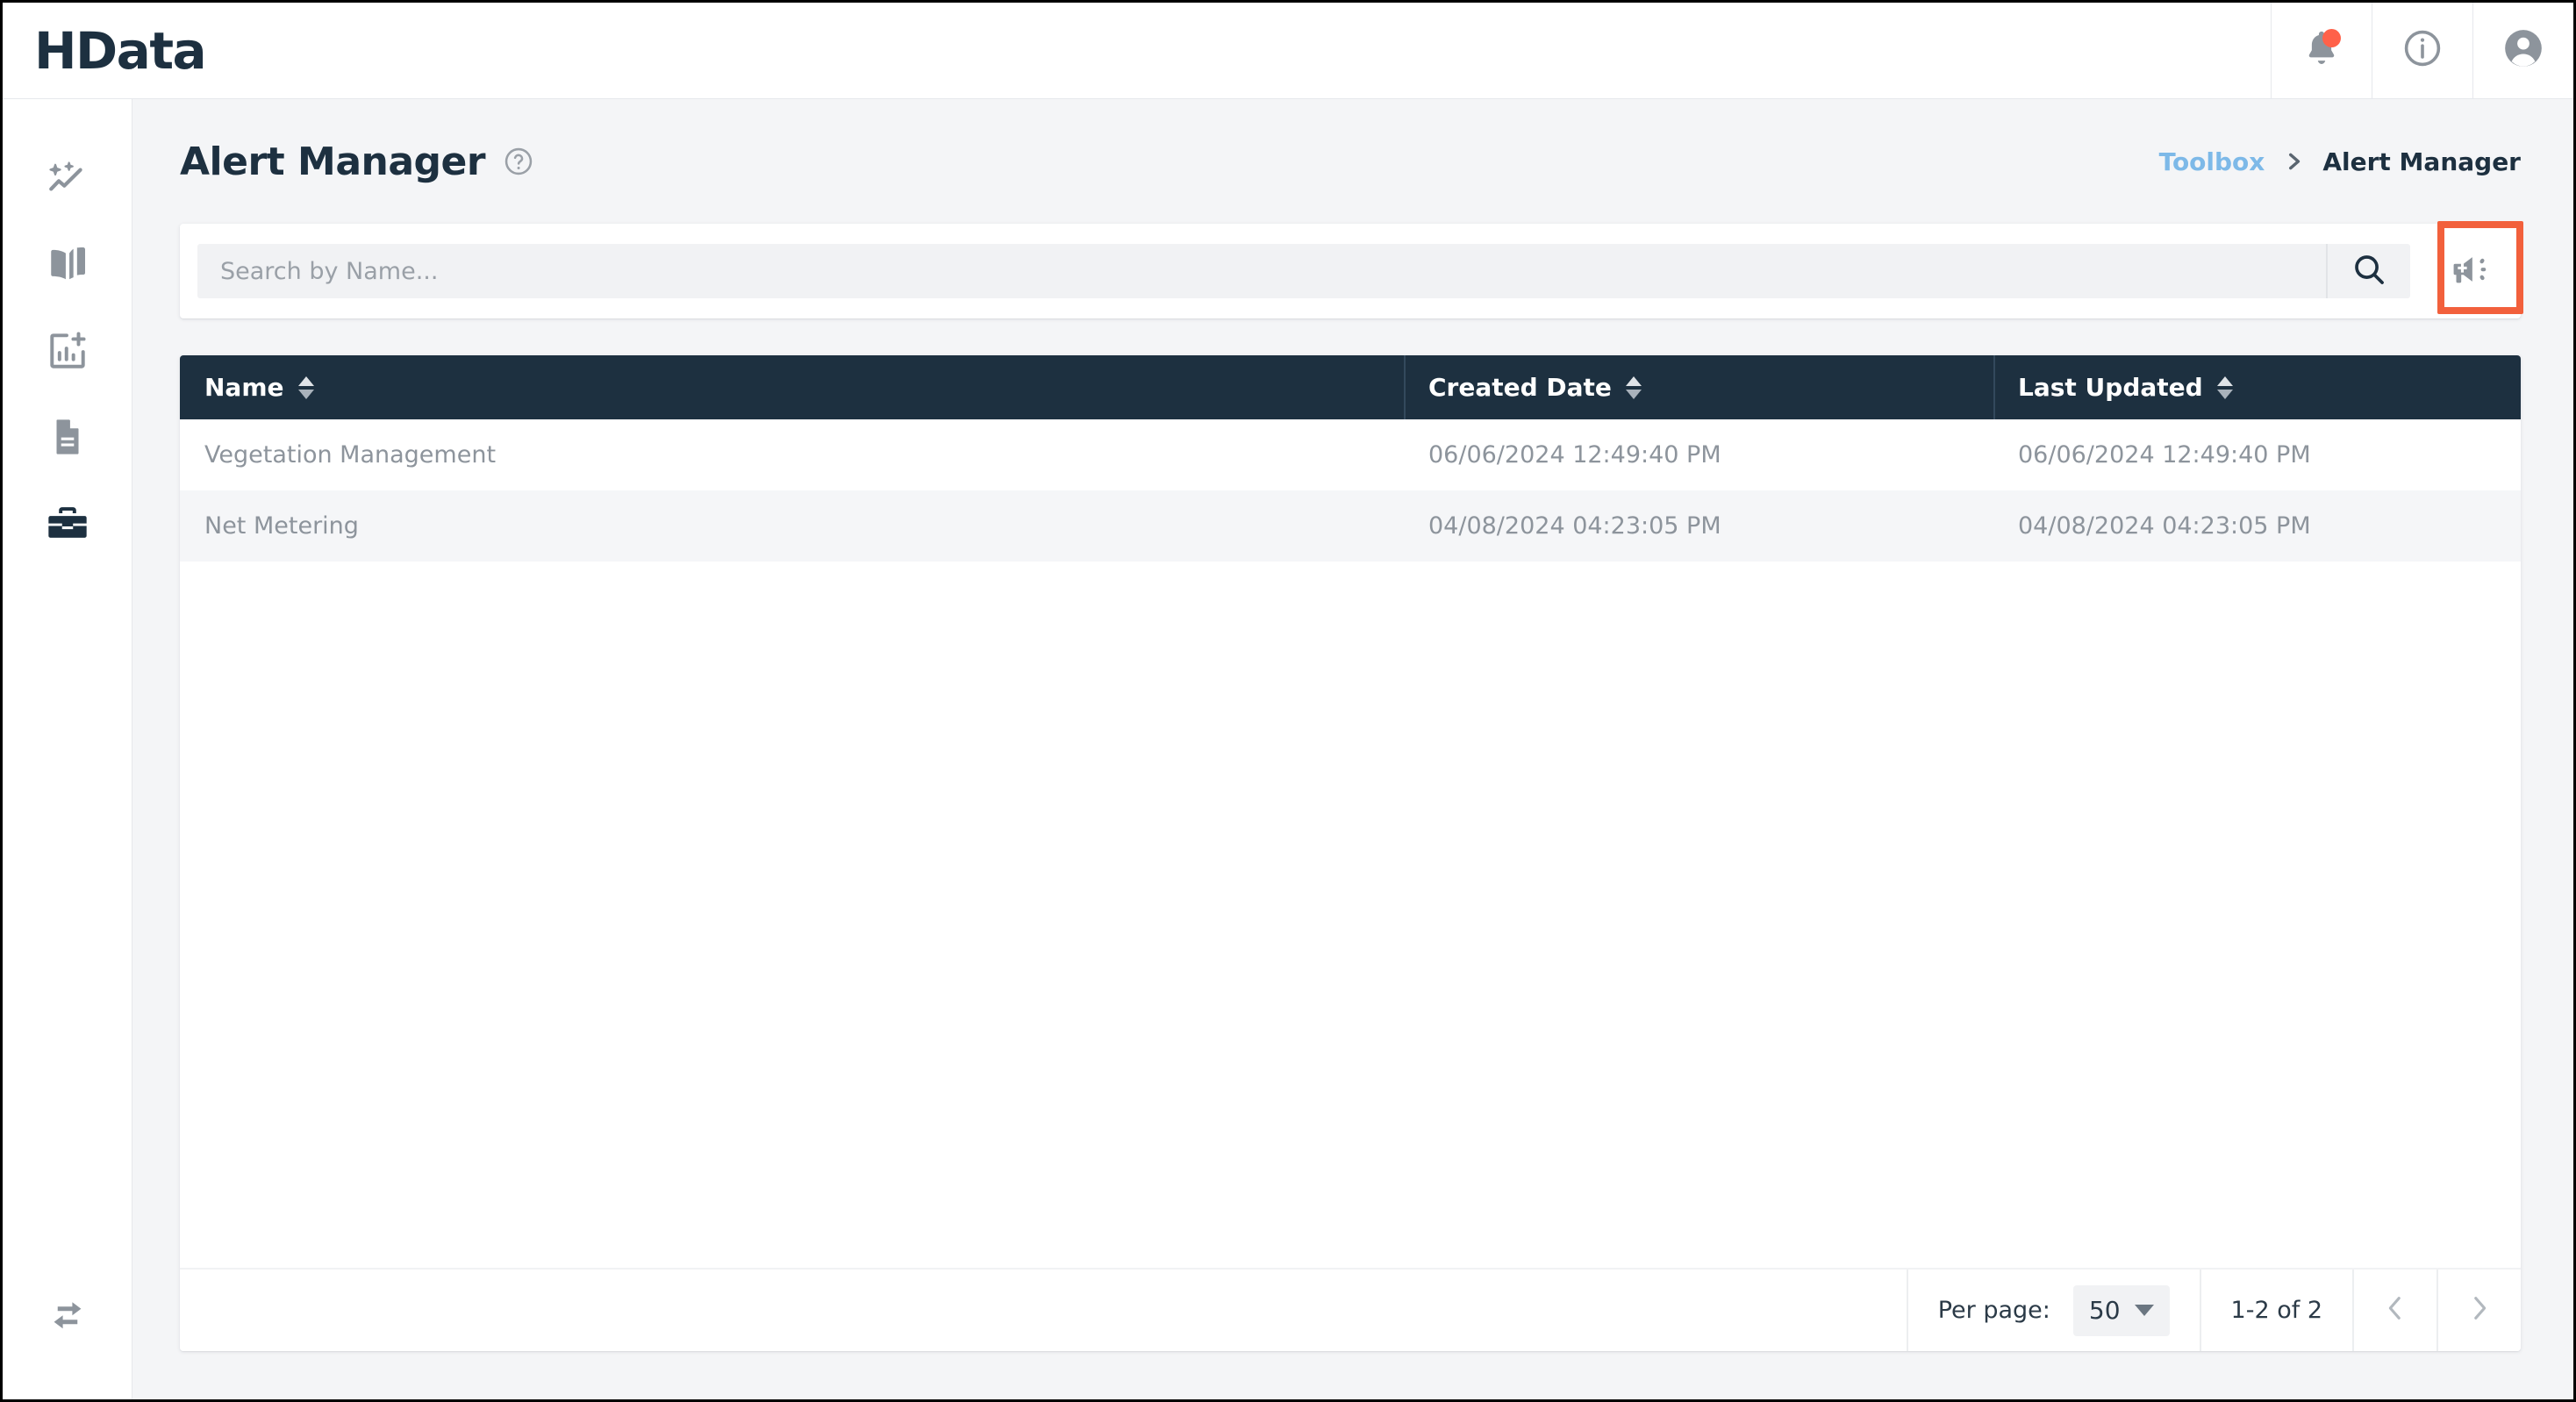  Describe the element at coordinates (1993, 1310) in the screenshot. I see `per-page-label: Per page:` at that location.